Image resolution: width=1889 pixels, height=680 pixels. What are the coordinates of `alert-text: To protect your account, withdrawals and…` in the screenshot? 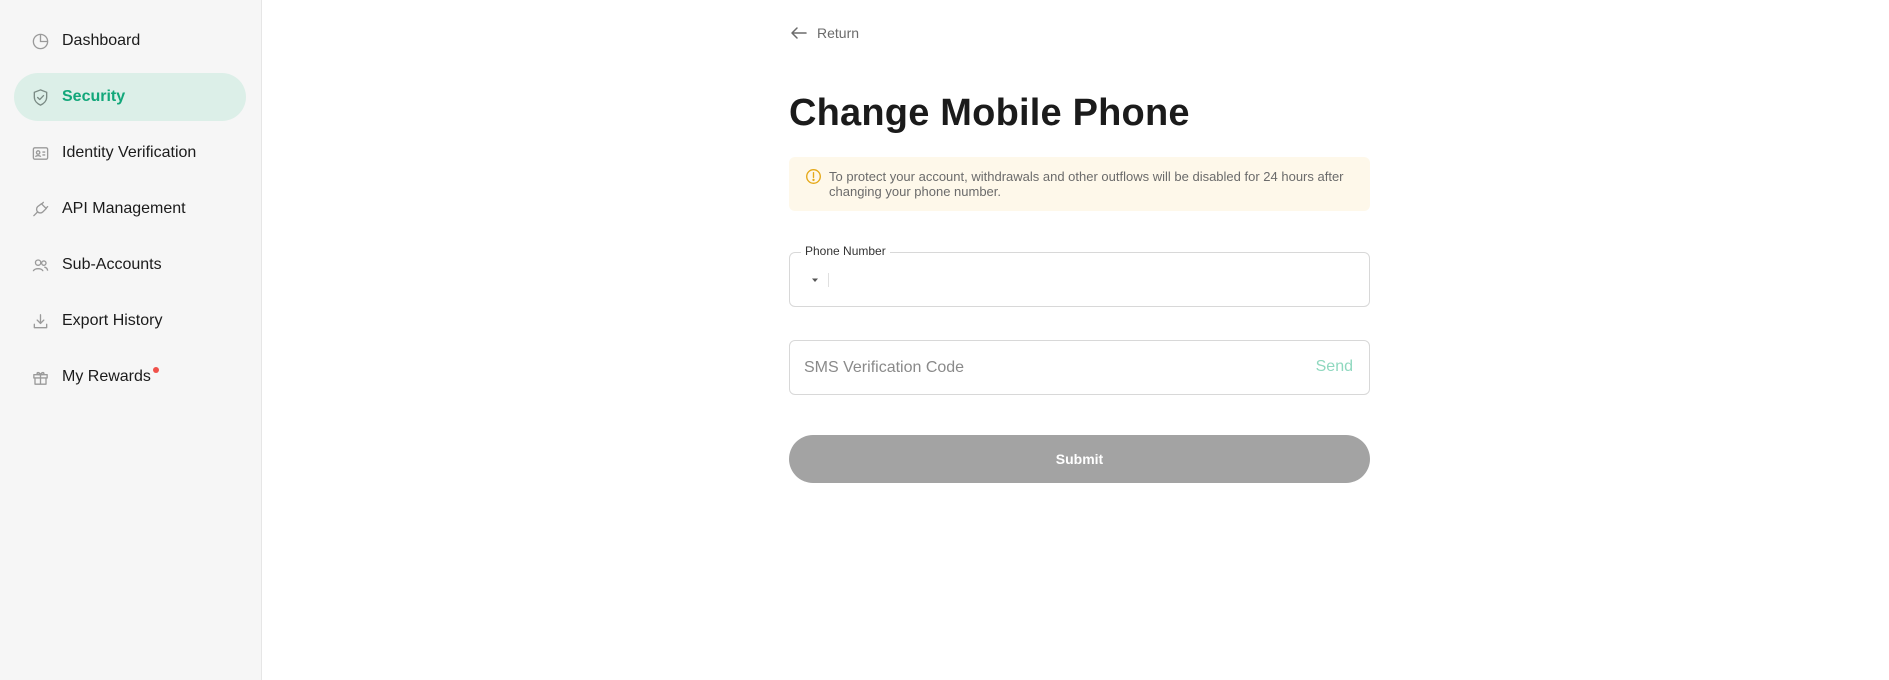 It's located at (1086, 184).